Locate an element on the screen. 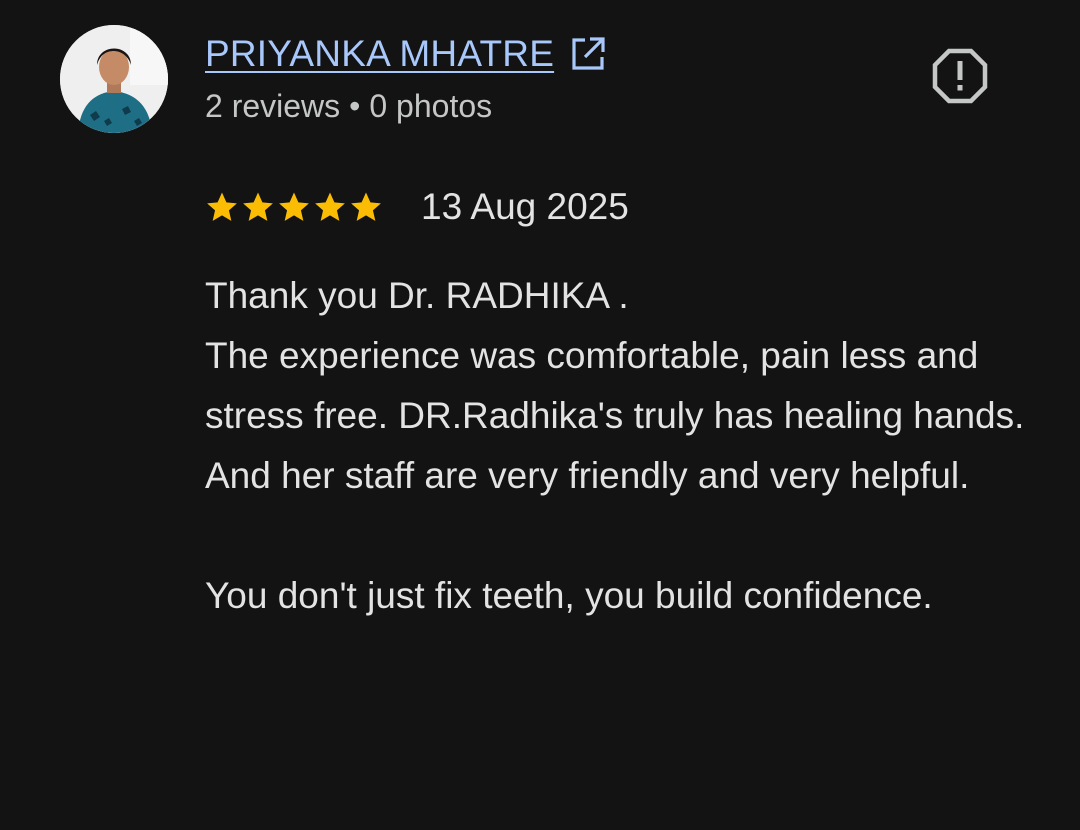 Image resolution: width=1080 pixels, height=830 pixels. avatar-image is located at coordinates (114, 79).